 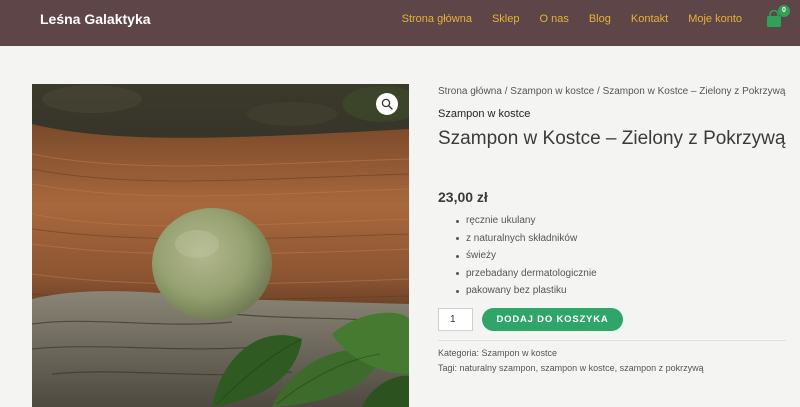 What do you see at coordinates (437, 19) in the screenshot?
I see `nav-item-home: Strona główna` at bounding box center [437, 19].